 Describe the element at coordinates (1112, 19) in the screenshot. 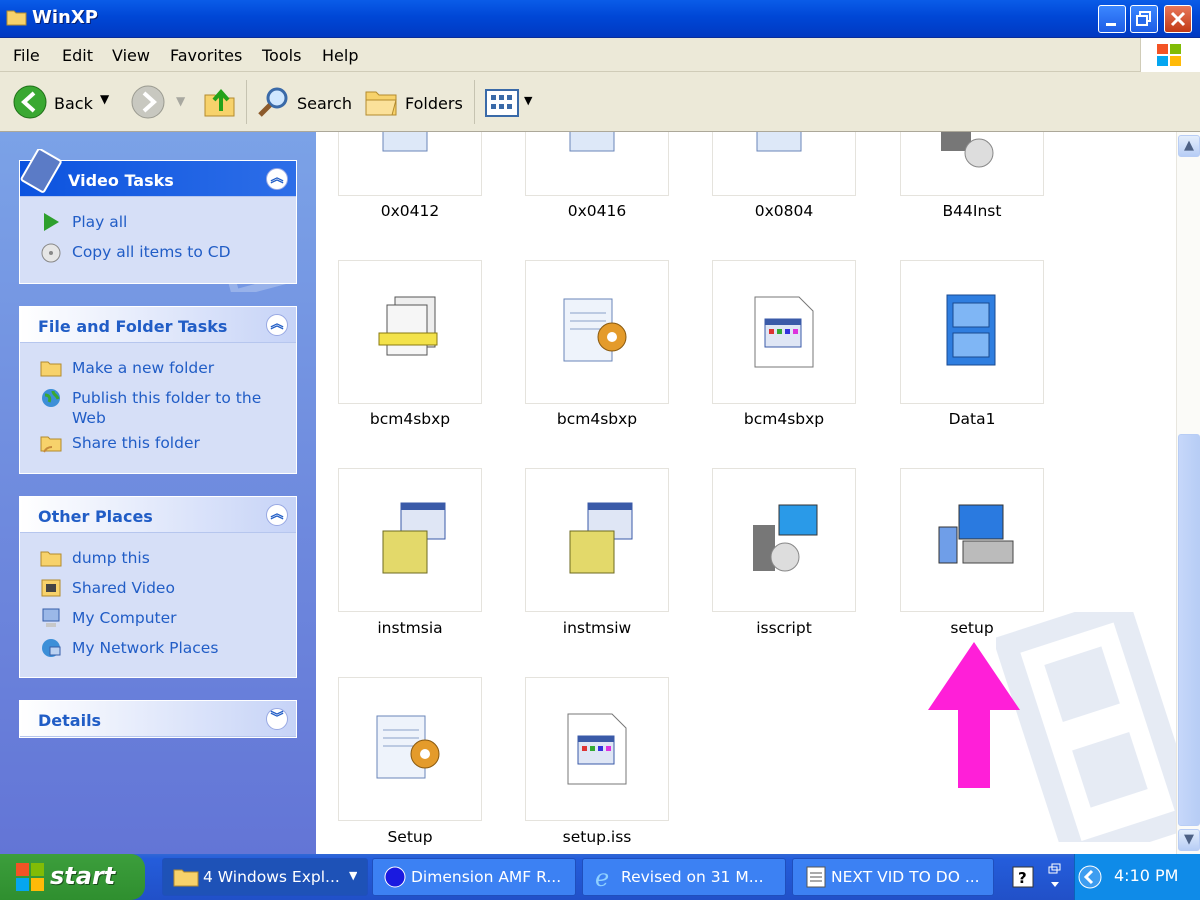

I see `minimize-button` at that location.